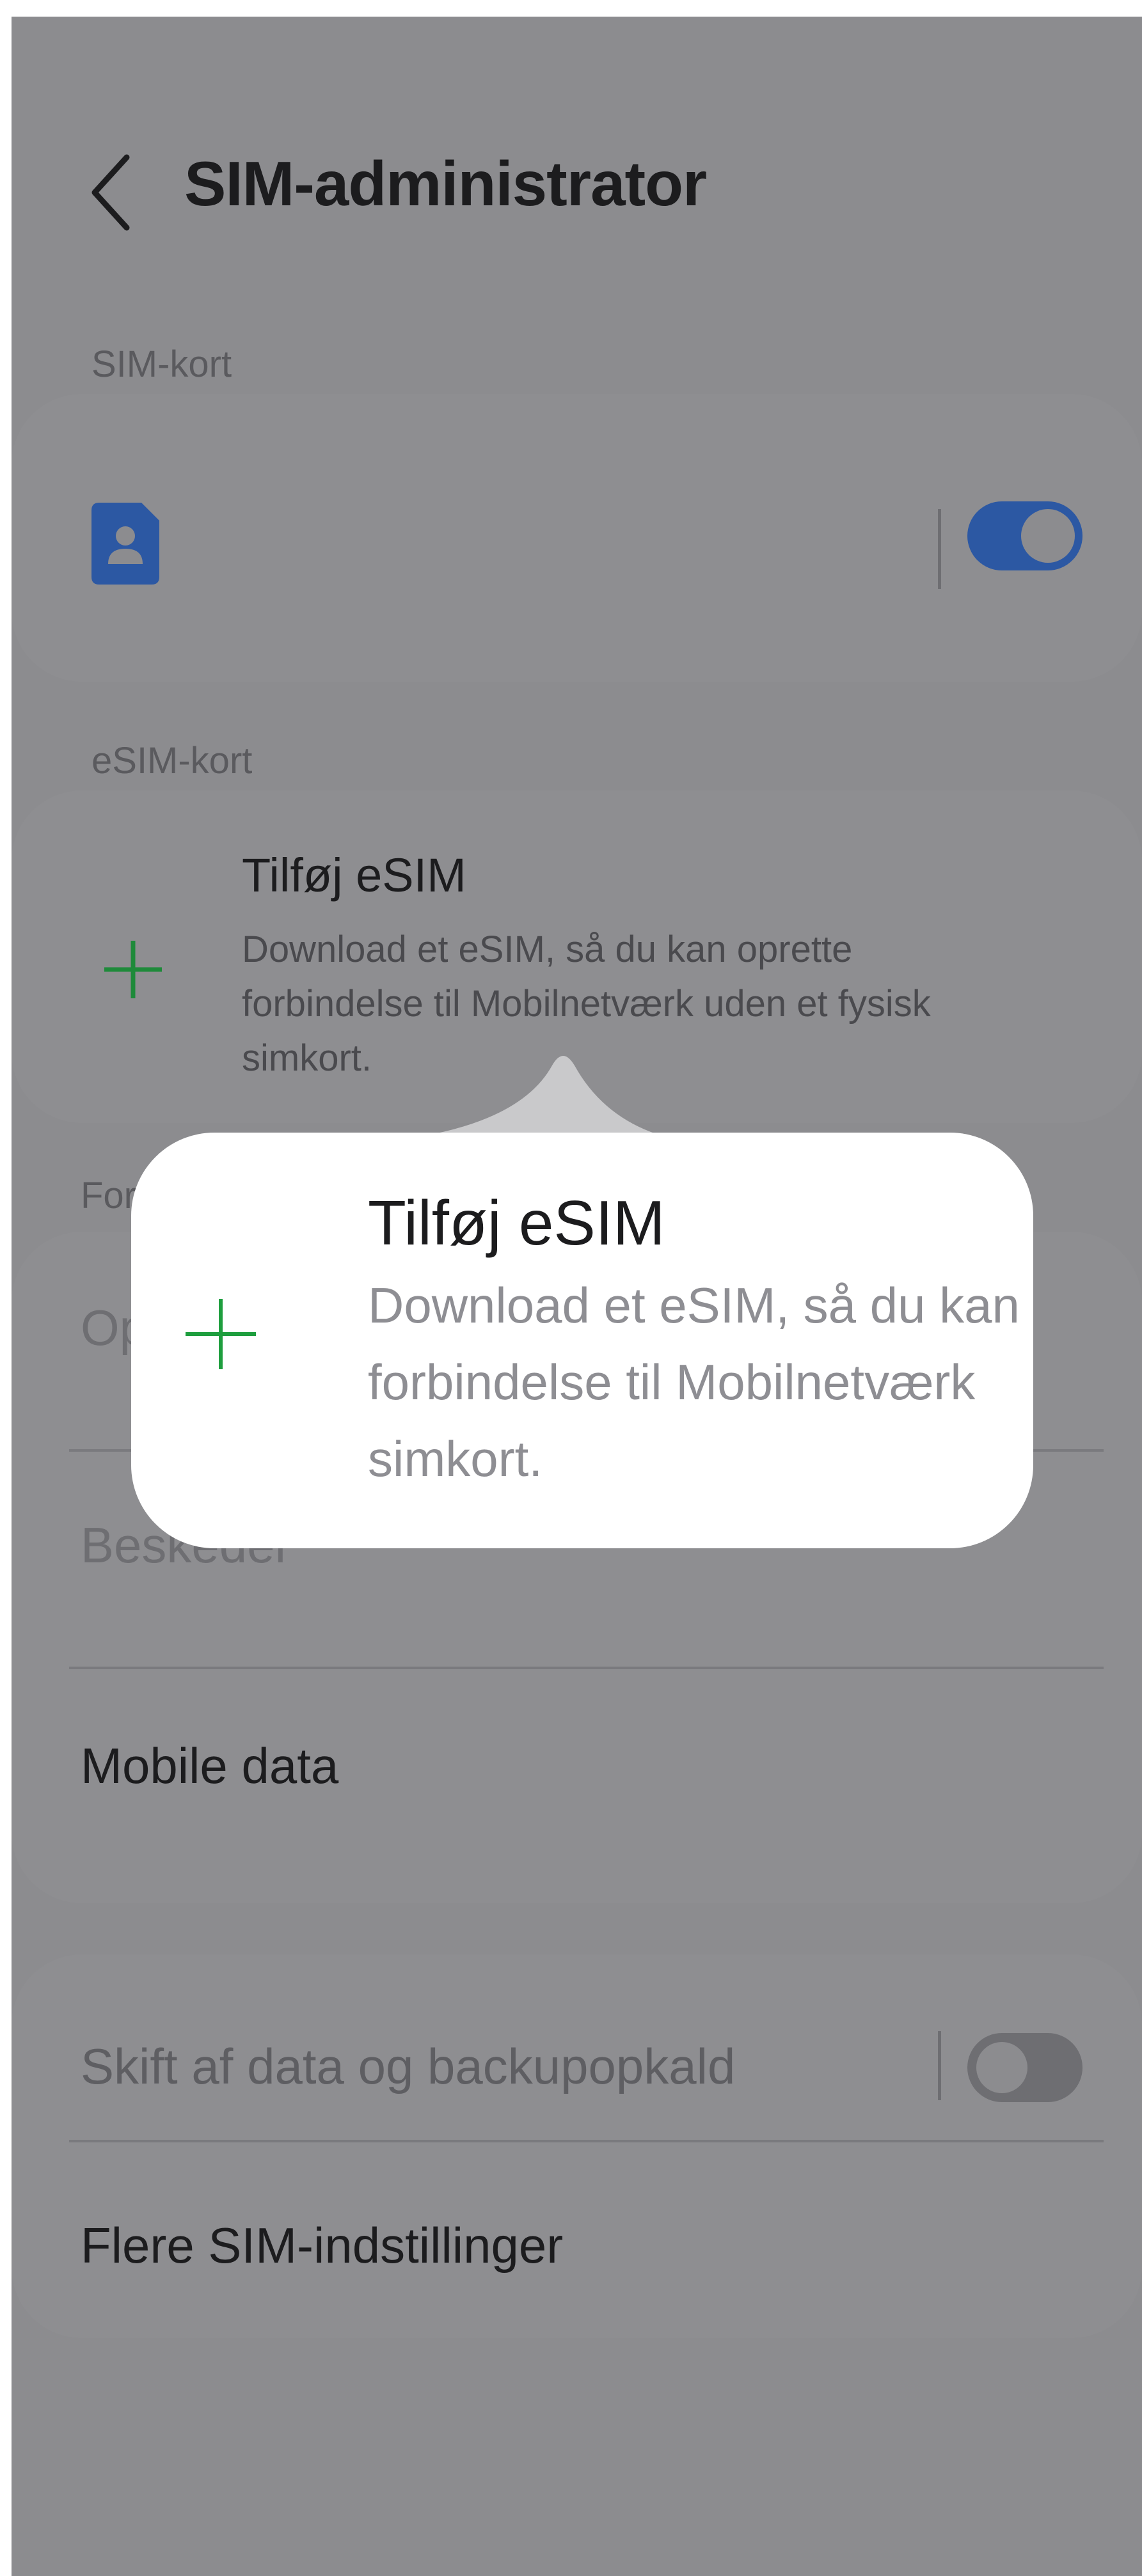  What do you see at coordinates (547, 949) in the screenshot?
I see `add-esim-desc-line: Download et eSIM, så du kan oprette` at bounding box center [547, 949].